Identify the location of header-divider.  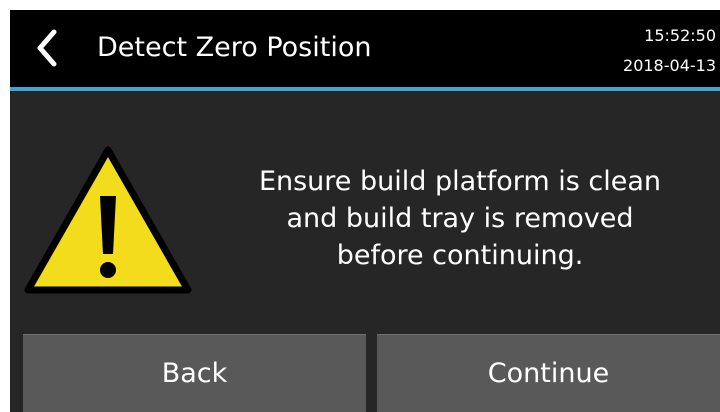
(365, 89).